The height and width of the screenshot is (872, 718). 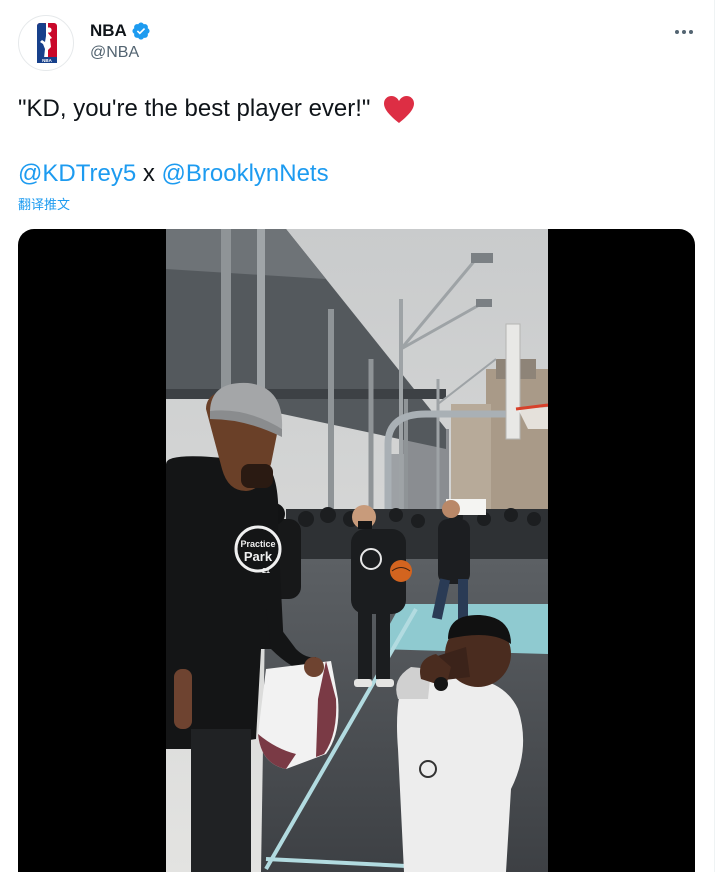 What do you see at coordinates (44, 205) in the screenshot?
I see `translate-tweet-link: 翻译推文` at bounding box center [44, 205].